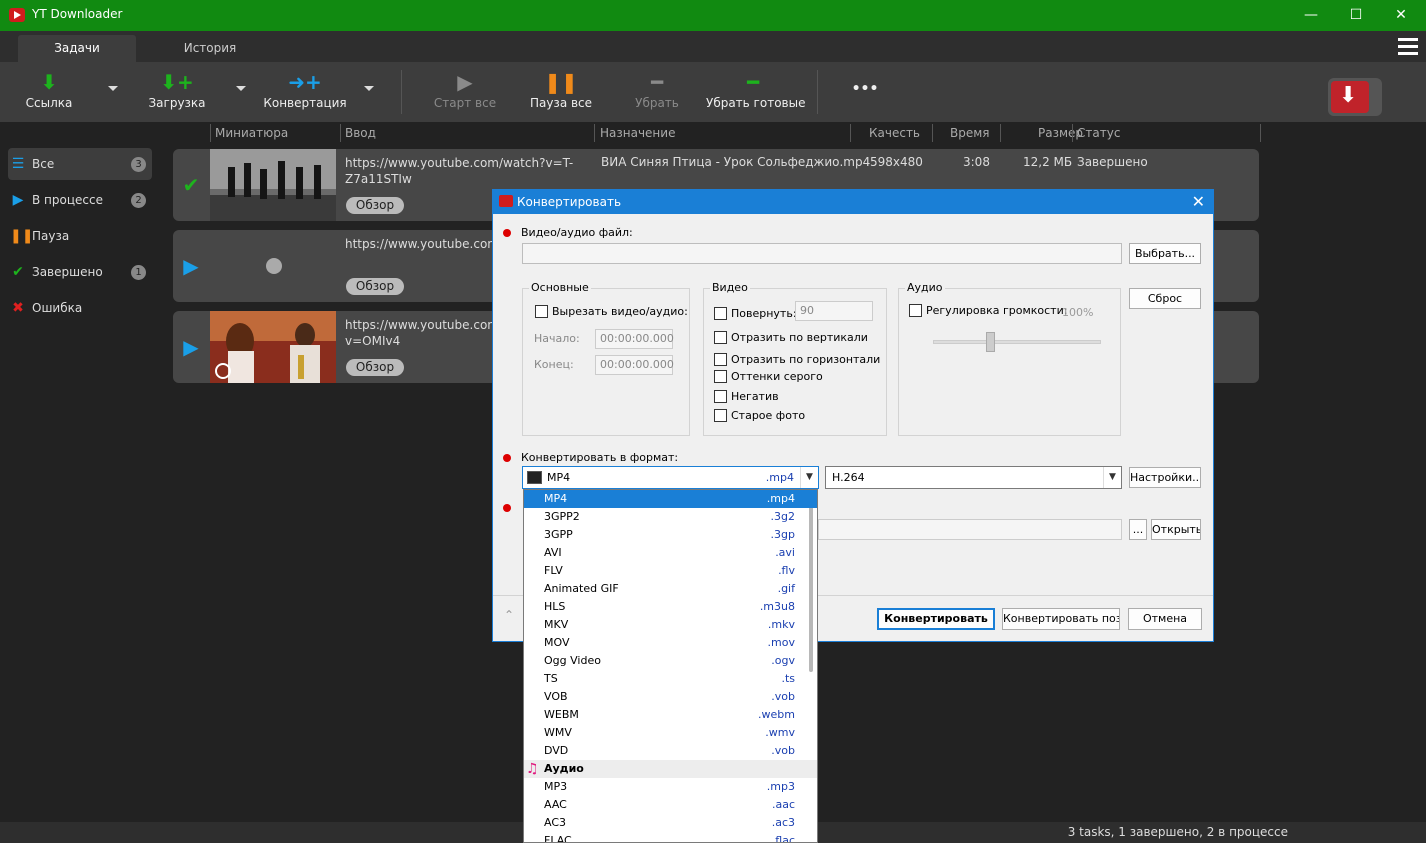 This screenshot has width=1426, height=843. Describe the element at coordinates (670, 837) in the screenshot. I see `format-option: FLAC .flac` at that location.